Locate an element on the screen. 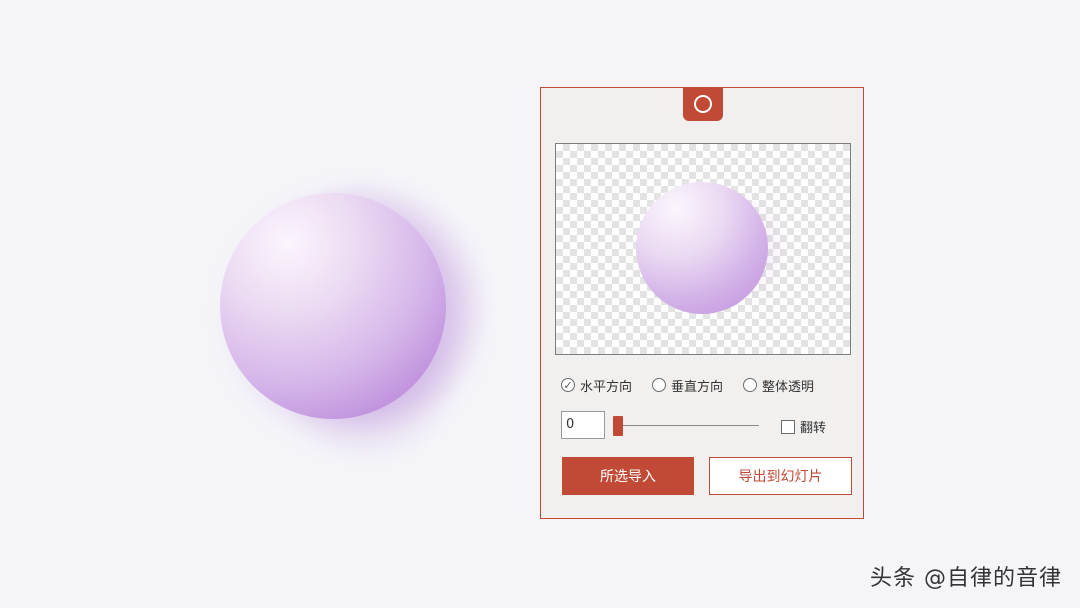  option-overall-label: 整体透明 is located at coordinates (788, 387).